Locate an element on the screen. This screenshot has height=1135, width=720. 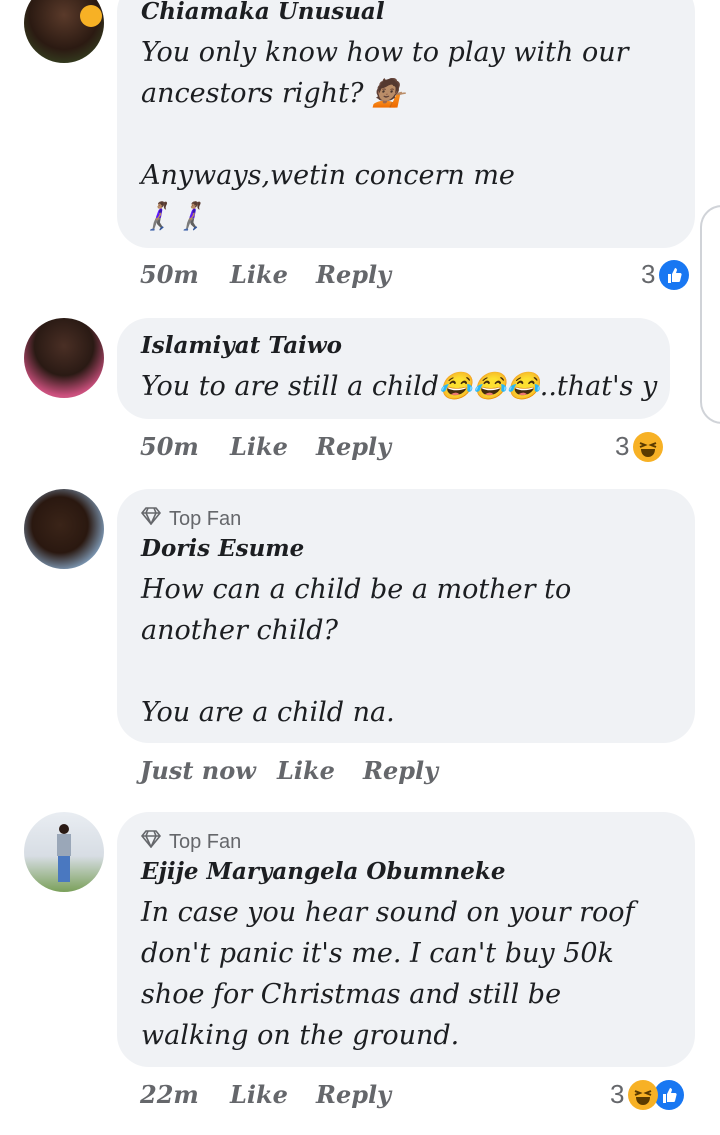
comment-author: Doris Esume is located at coordinates (222, 548).